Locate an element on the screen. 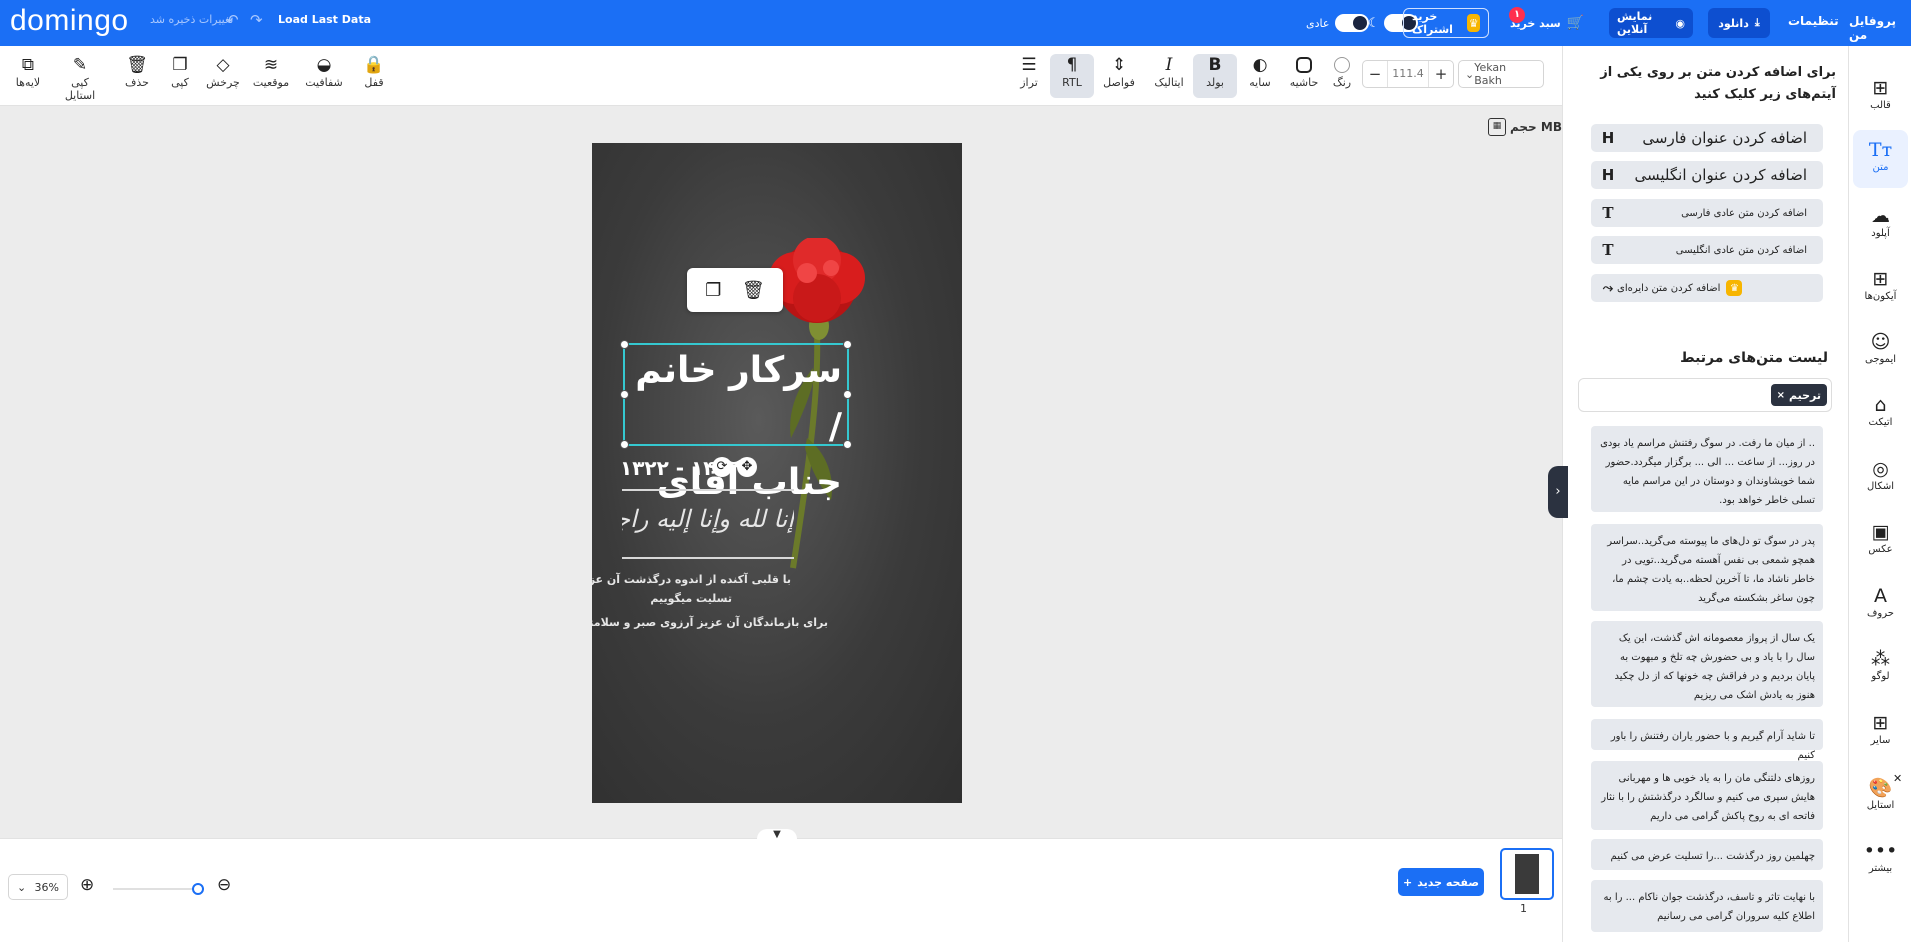 Image resolution: width=1911 pixels, height=942 pixels. zoom-slider-thumb is located at coordinates (198, 889).